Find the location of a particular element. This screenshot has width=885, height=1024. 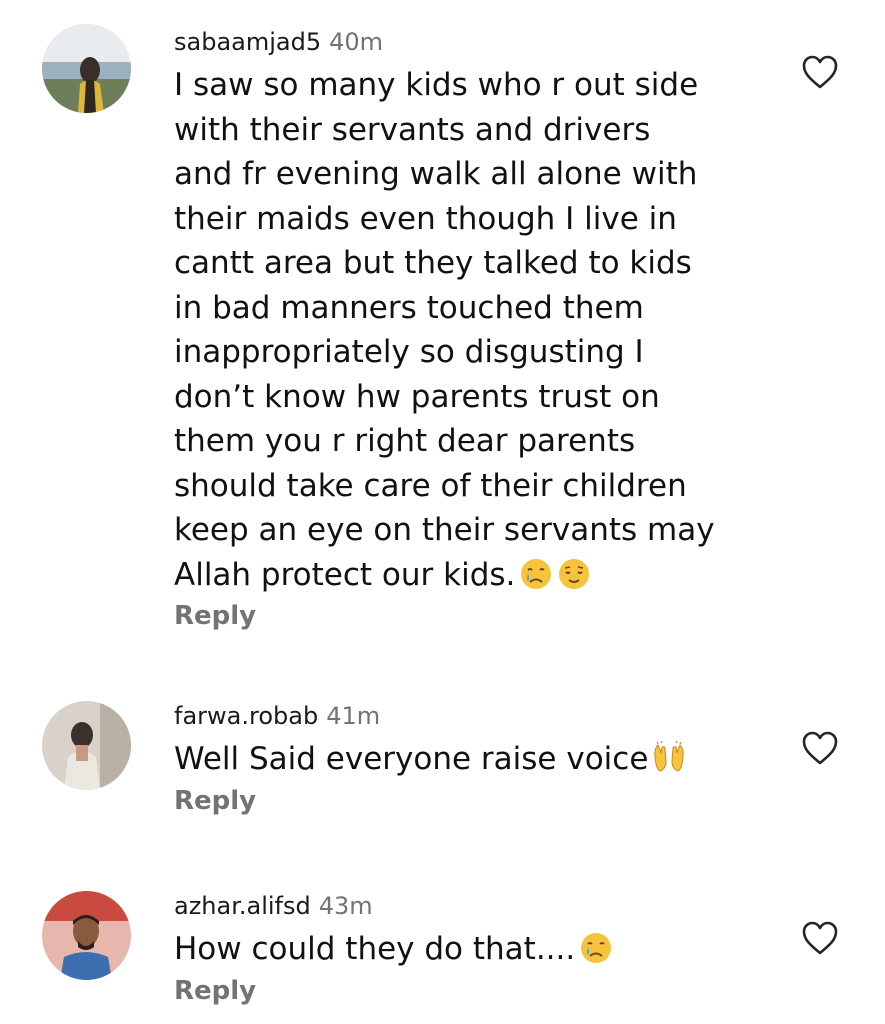

comment-username: farwa.robab is located at coordinates (246, 716).